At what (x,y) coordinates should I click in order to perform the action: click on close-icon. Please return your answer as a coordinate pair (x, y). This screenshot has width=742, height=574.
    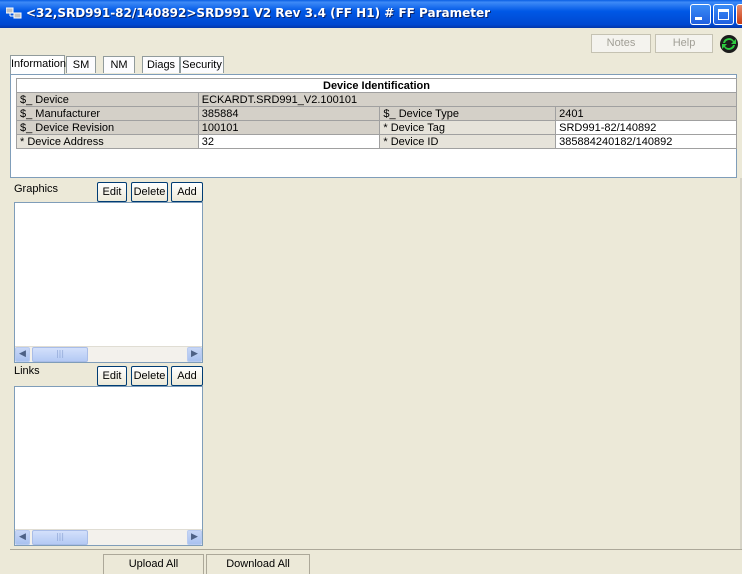
    Looking at the image, I should click on (739, 14).